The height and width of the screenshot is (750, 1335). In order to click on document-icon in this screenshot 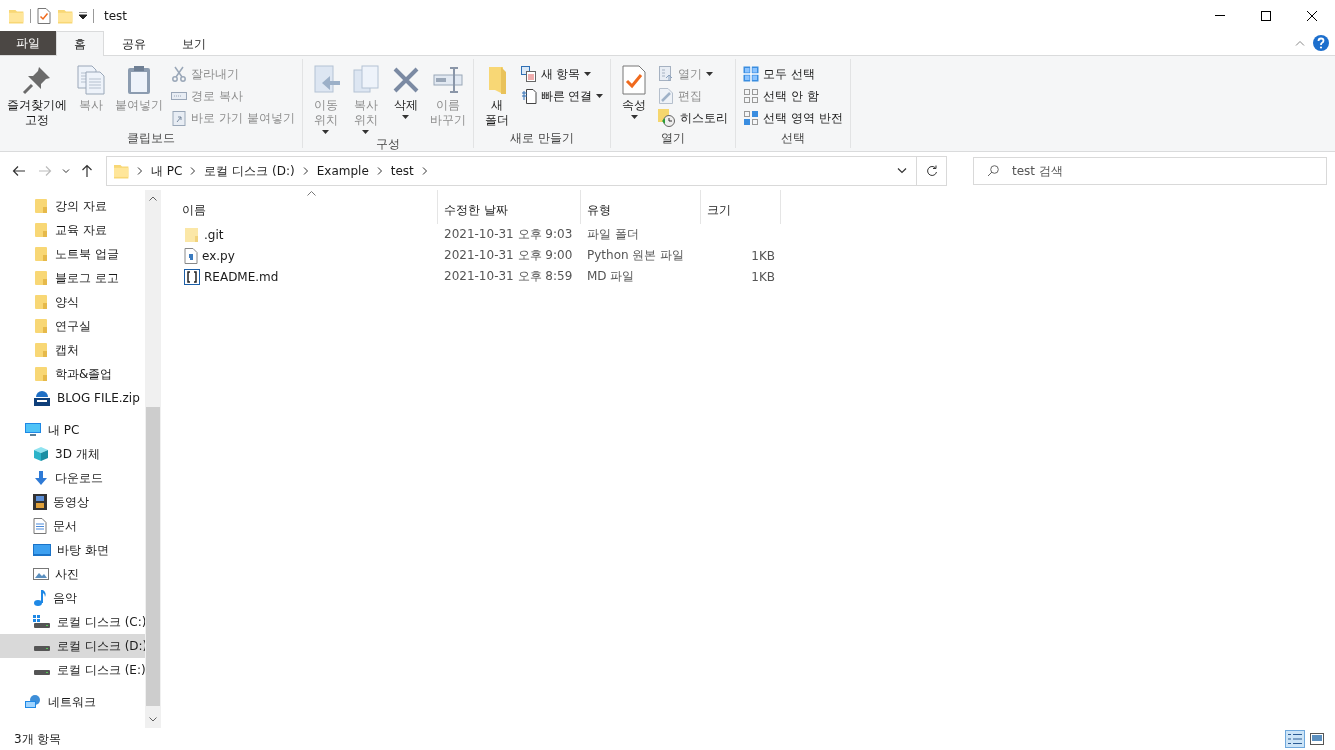, I will do `click(40, 526)`.